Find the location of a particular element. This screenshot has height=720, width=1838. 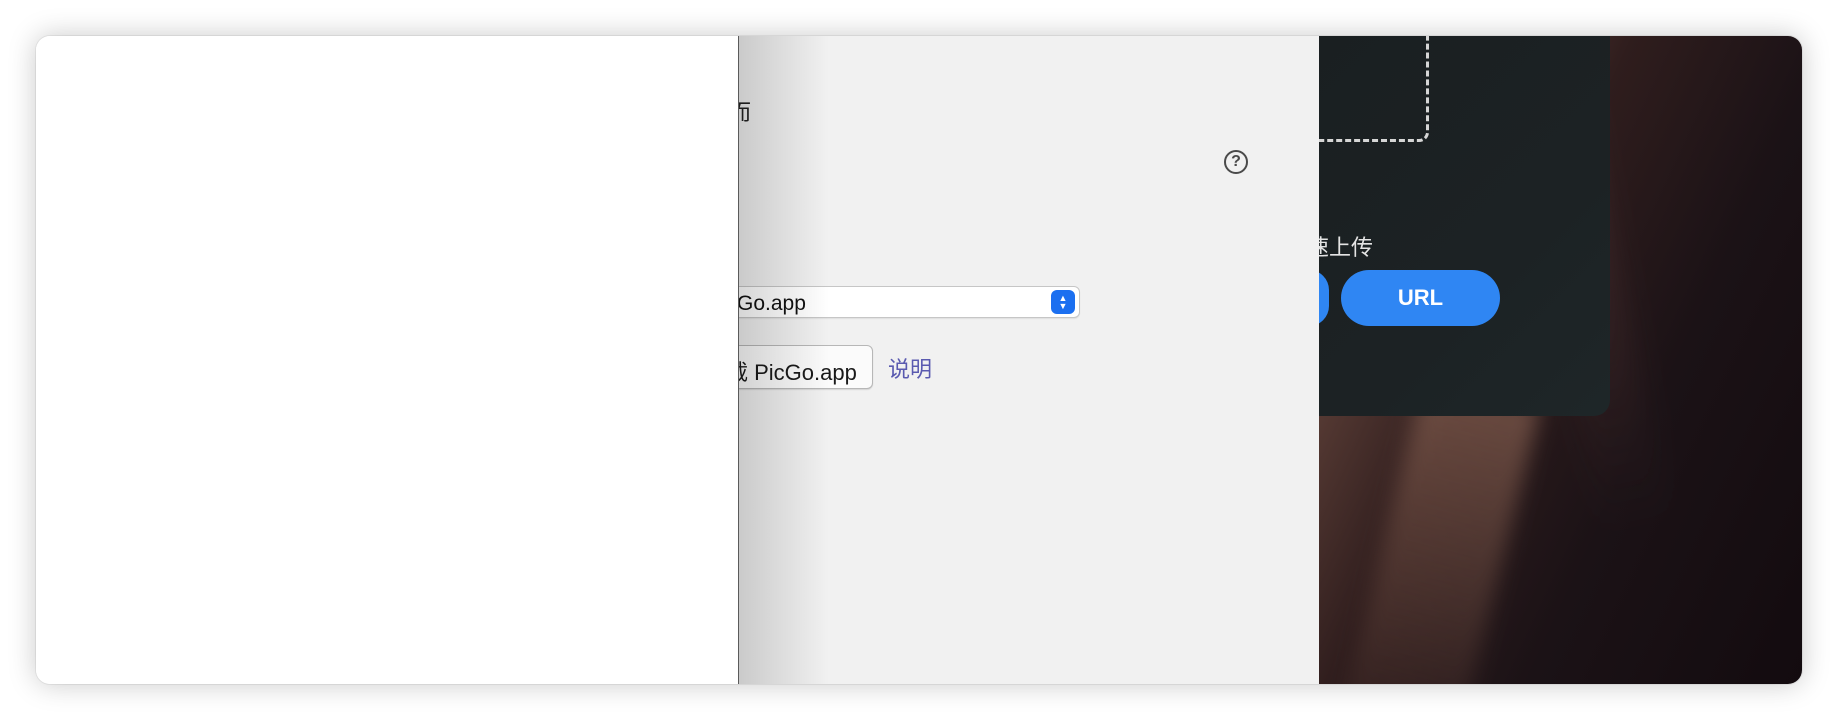

upload-caption: 速上传 is located at coordinates (1346, 247).